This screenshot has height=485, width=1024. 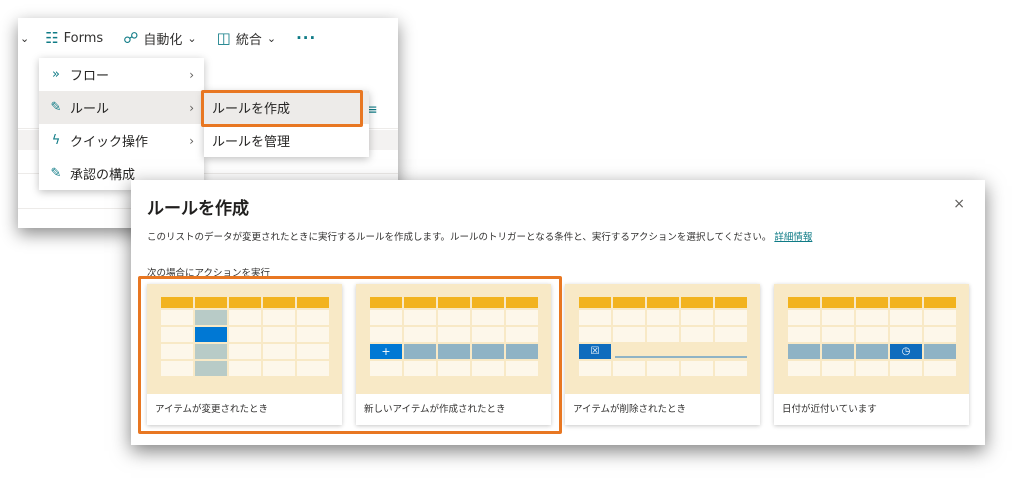 I want to click on rule-icon: ✎, so click(x=56, y=107).